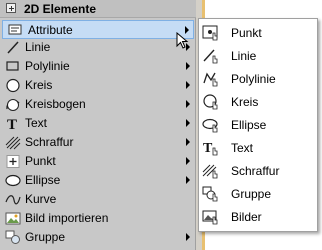 The height and width of the screenshot is (250, 322). Describe the element at coordinates (98, 66) in the screenshot. I see `menu-item-polylinie: Polylinie` at that location.